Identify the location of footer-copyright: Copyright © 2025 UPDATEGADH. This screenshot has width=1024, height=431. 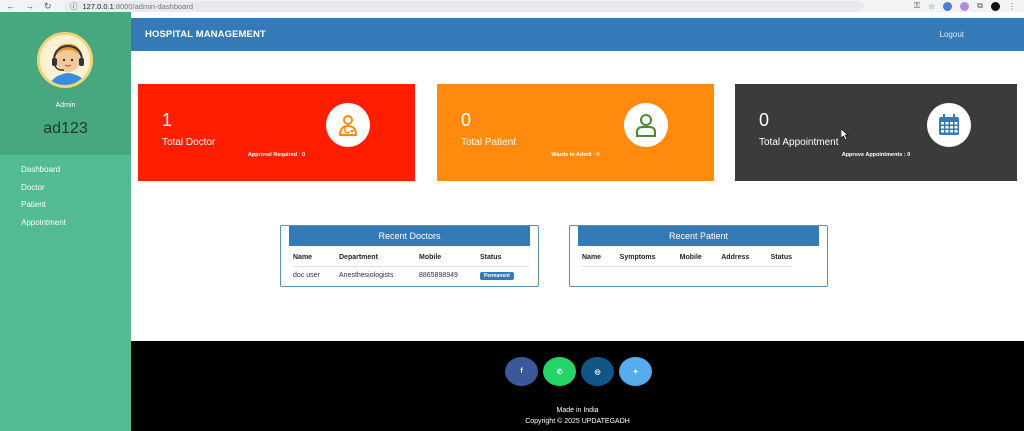
(577, 421).